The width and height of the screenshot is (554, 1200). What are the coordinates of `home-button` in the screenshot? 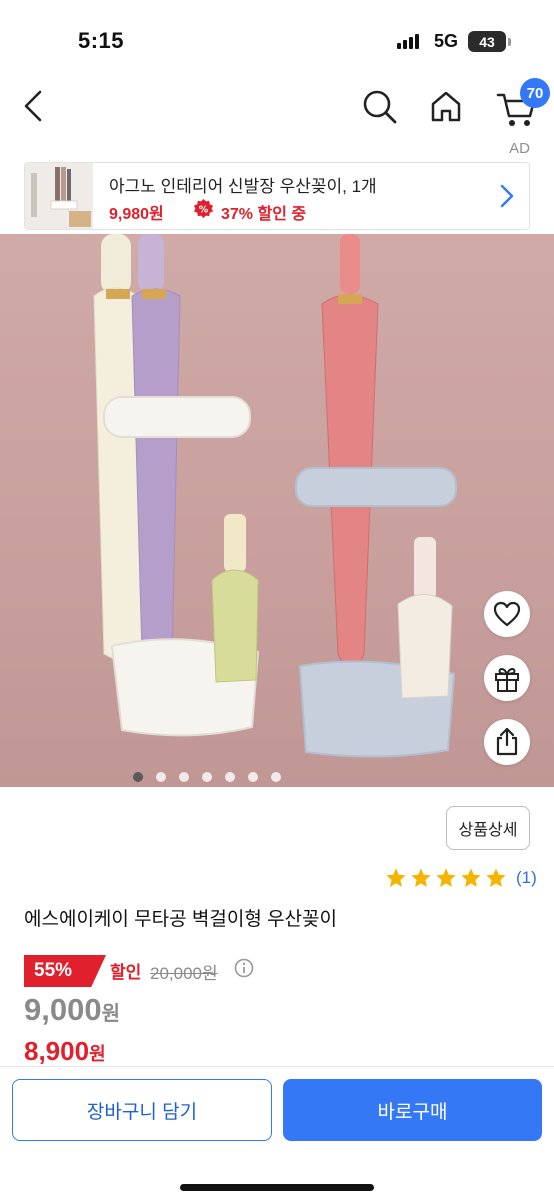 It's located at (446, 106).